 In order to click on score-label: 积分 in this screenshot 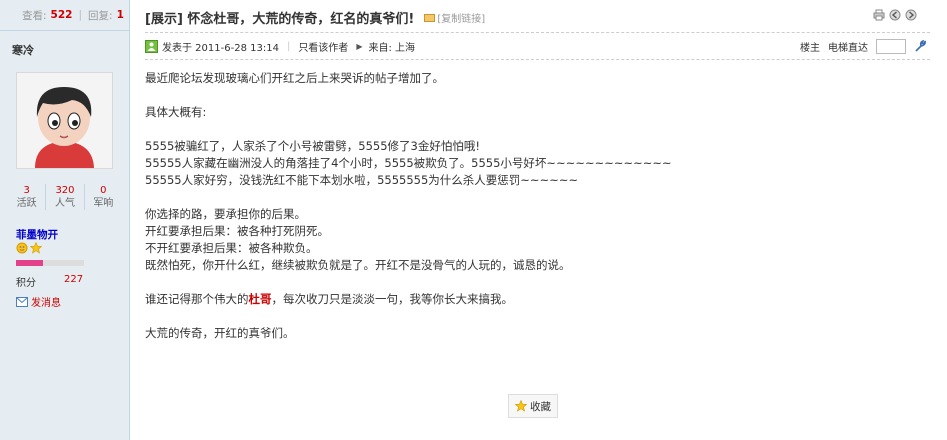, I will do `click(26, 283)`.